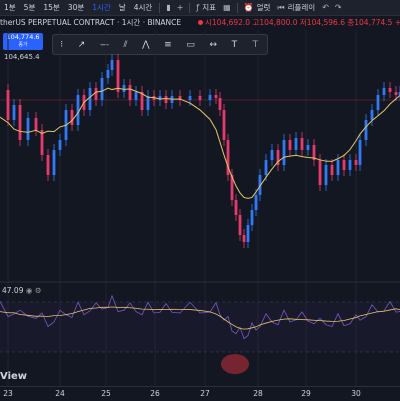  What do you see at coordinates (38, 290) in the screenshot?
I see `settings-icon: ⚙` at bounding box center [38, 290].